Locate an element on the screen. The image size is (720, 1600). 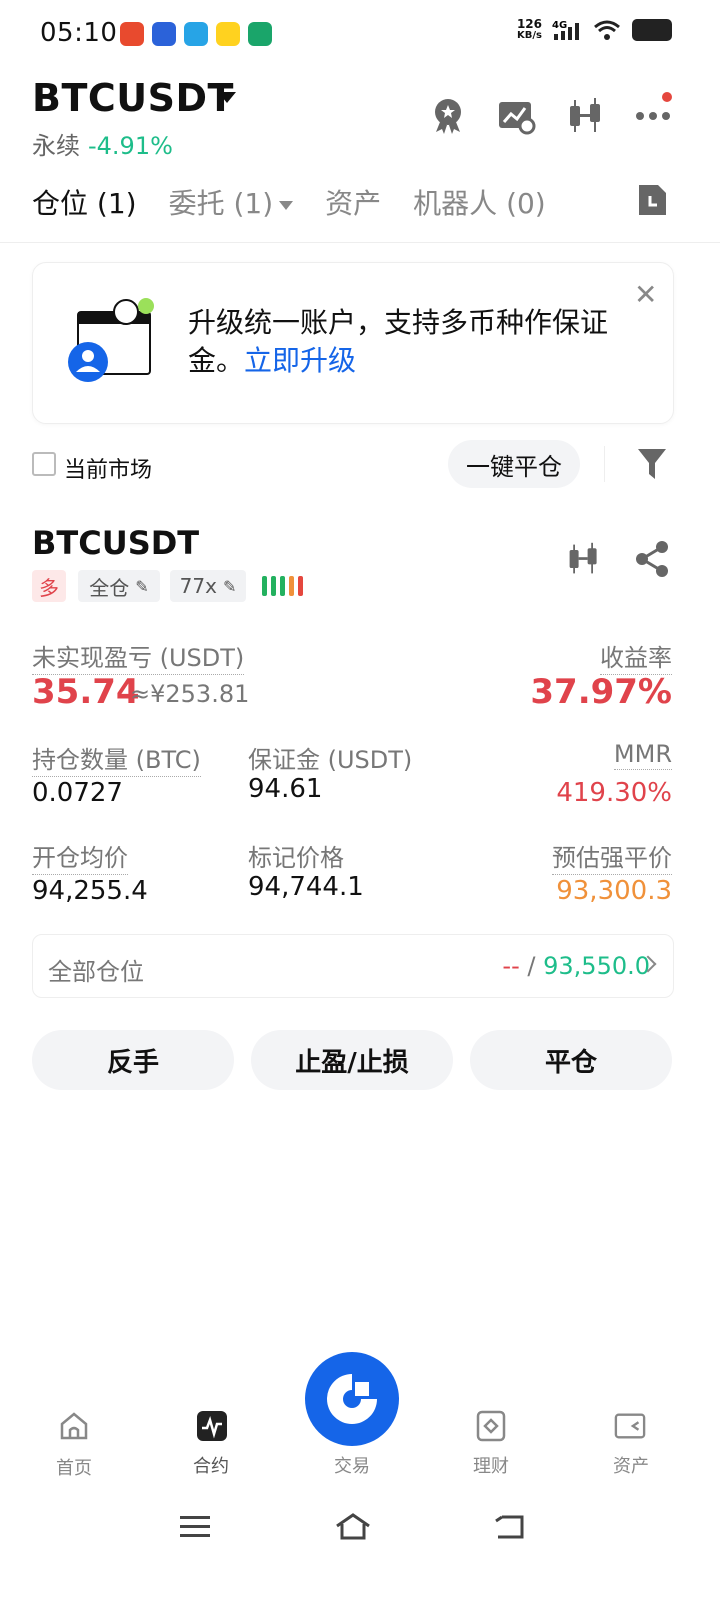
unrealized-pnl-label: 未实现盈亏 (USDT) is located at coordinates (138, 656).